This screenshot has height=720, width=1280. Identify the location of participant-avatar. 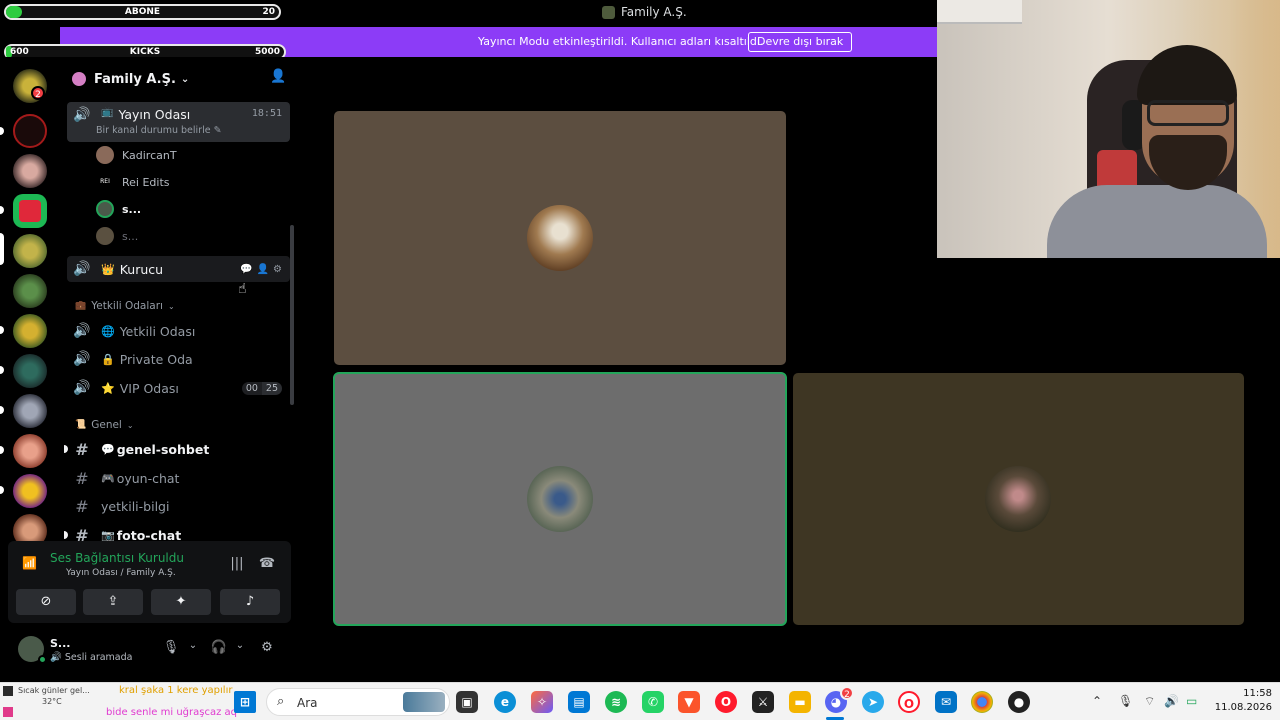
(560, 499).